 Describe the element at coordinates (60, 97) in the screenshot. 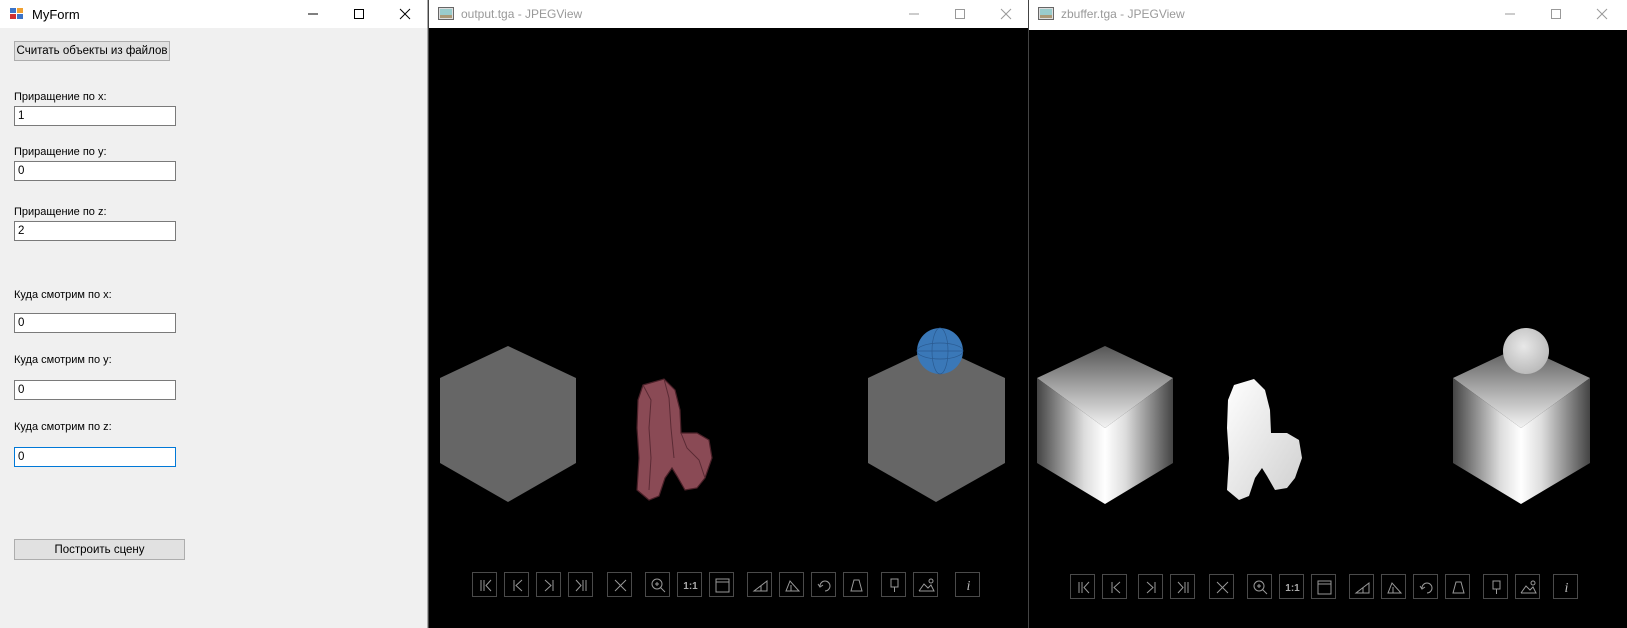

I see `increment-x-label: Приращение по x:` at that location.